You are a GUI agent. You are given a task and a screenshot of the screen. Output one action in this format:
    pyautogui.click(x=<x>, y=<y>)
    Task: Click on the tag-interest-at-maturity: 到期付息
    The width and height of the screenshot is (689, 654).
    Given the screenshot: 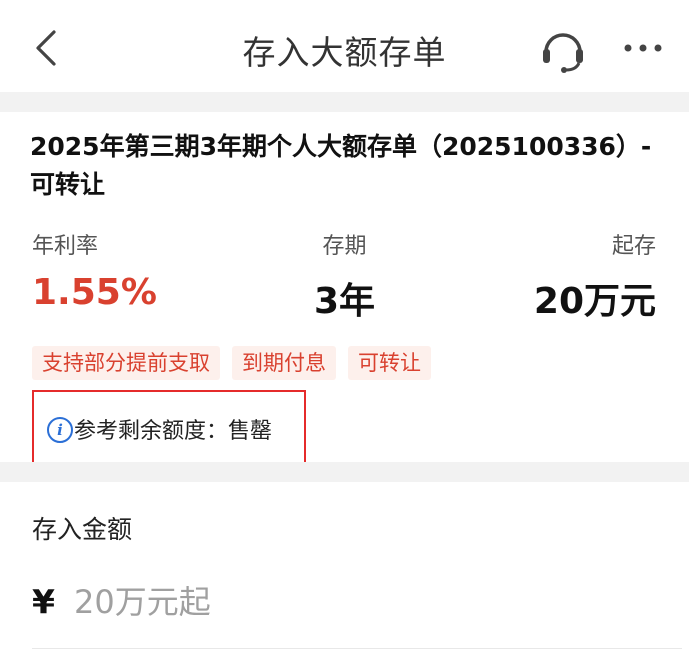 What is the action you would take?
    pyautogui.click(x=284, y=363)
    